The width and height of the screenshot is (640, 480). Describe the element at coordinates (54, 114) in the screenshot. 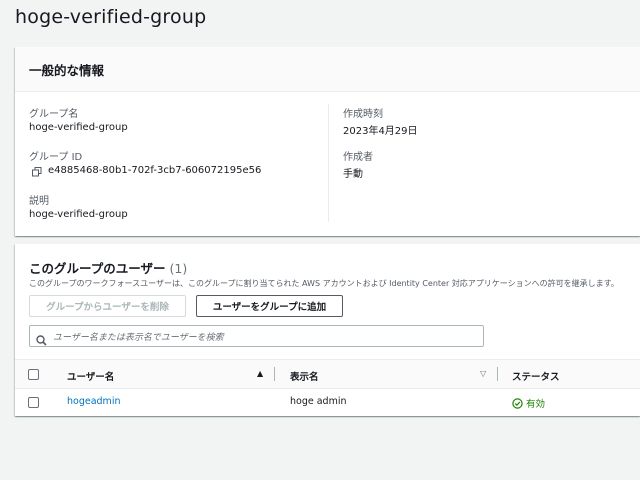

I see `group-name-label: グループ名` at that location.